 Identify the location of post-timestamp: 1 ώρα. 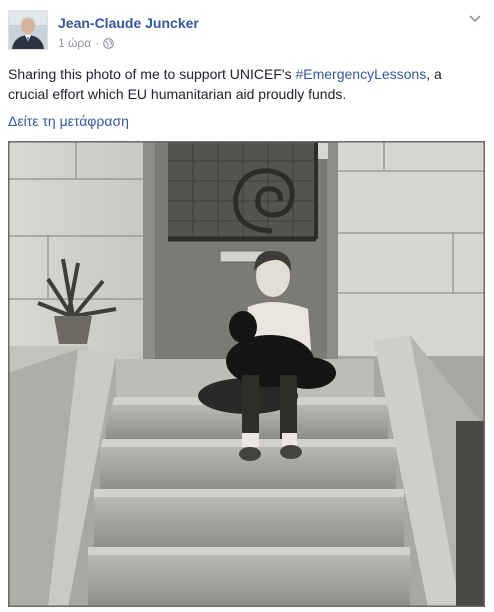
(74, 43).